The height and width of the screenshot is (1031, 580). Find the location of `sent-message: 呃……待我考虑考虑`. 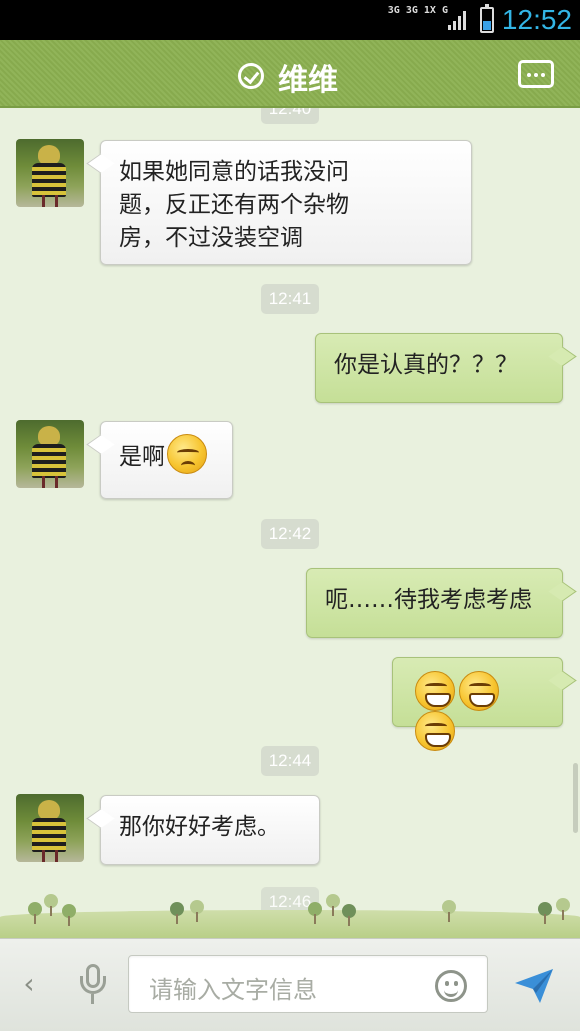

sent-message: 呃……待我考虑考虑 is located at coordinates (434, 603).